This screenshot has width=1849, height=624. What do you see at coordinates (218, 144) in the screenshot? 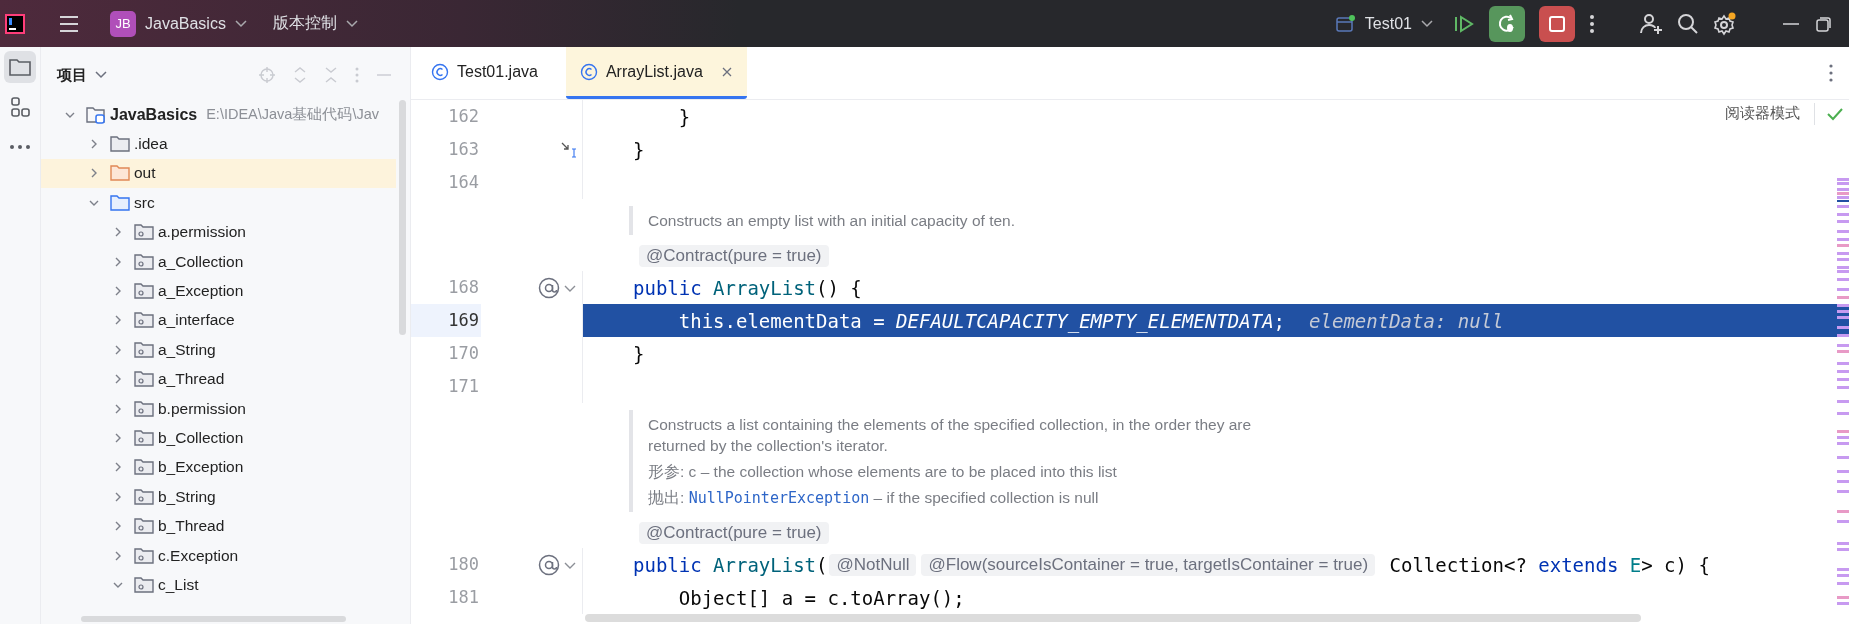
I see `tree-item: .idea` at bounding box center [218, 144].